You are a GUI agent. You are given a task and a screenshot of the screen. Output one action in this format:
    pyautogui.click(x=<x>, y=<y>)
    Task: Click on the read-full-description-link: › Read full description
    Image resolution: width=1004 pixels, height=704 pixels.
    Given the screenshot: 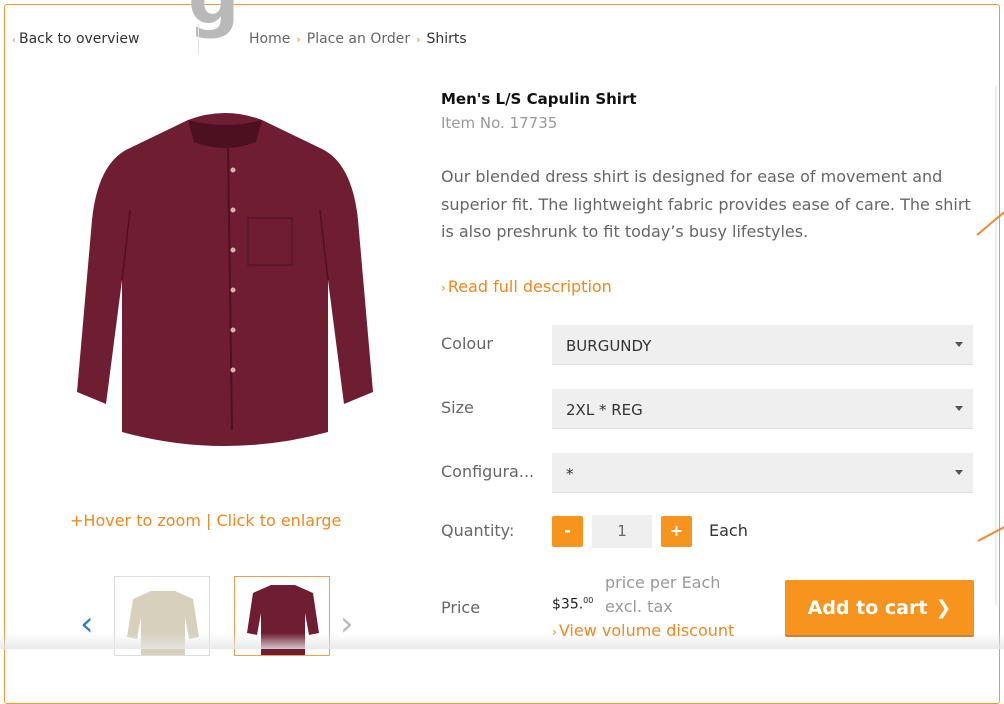 What is the action you would take?
    pyautogui.click(x=526, y=286)
    